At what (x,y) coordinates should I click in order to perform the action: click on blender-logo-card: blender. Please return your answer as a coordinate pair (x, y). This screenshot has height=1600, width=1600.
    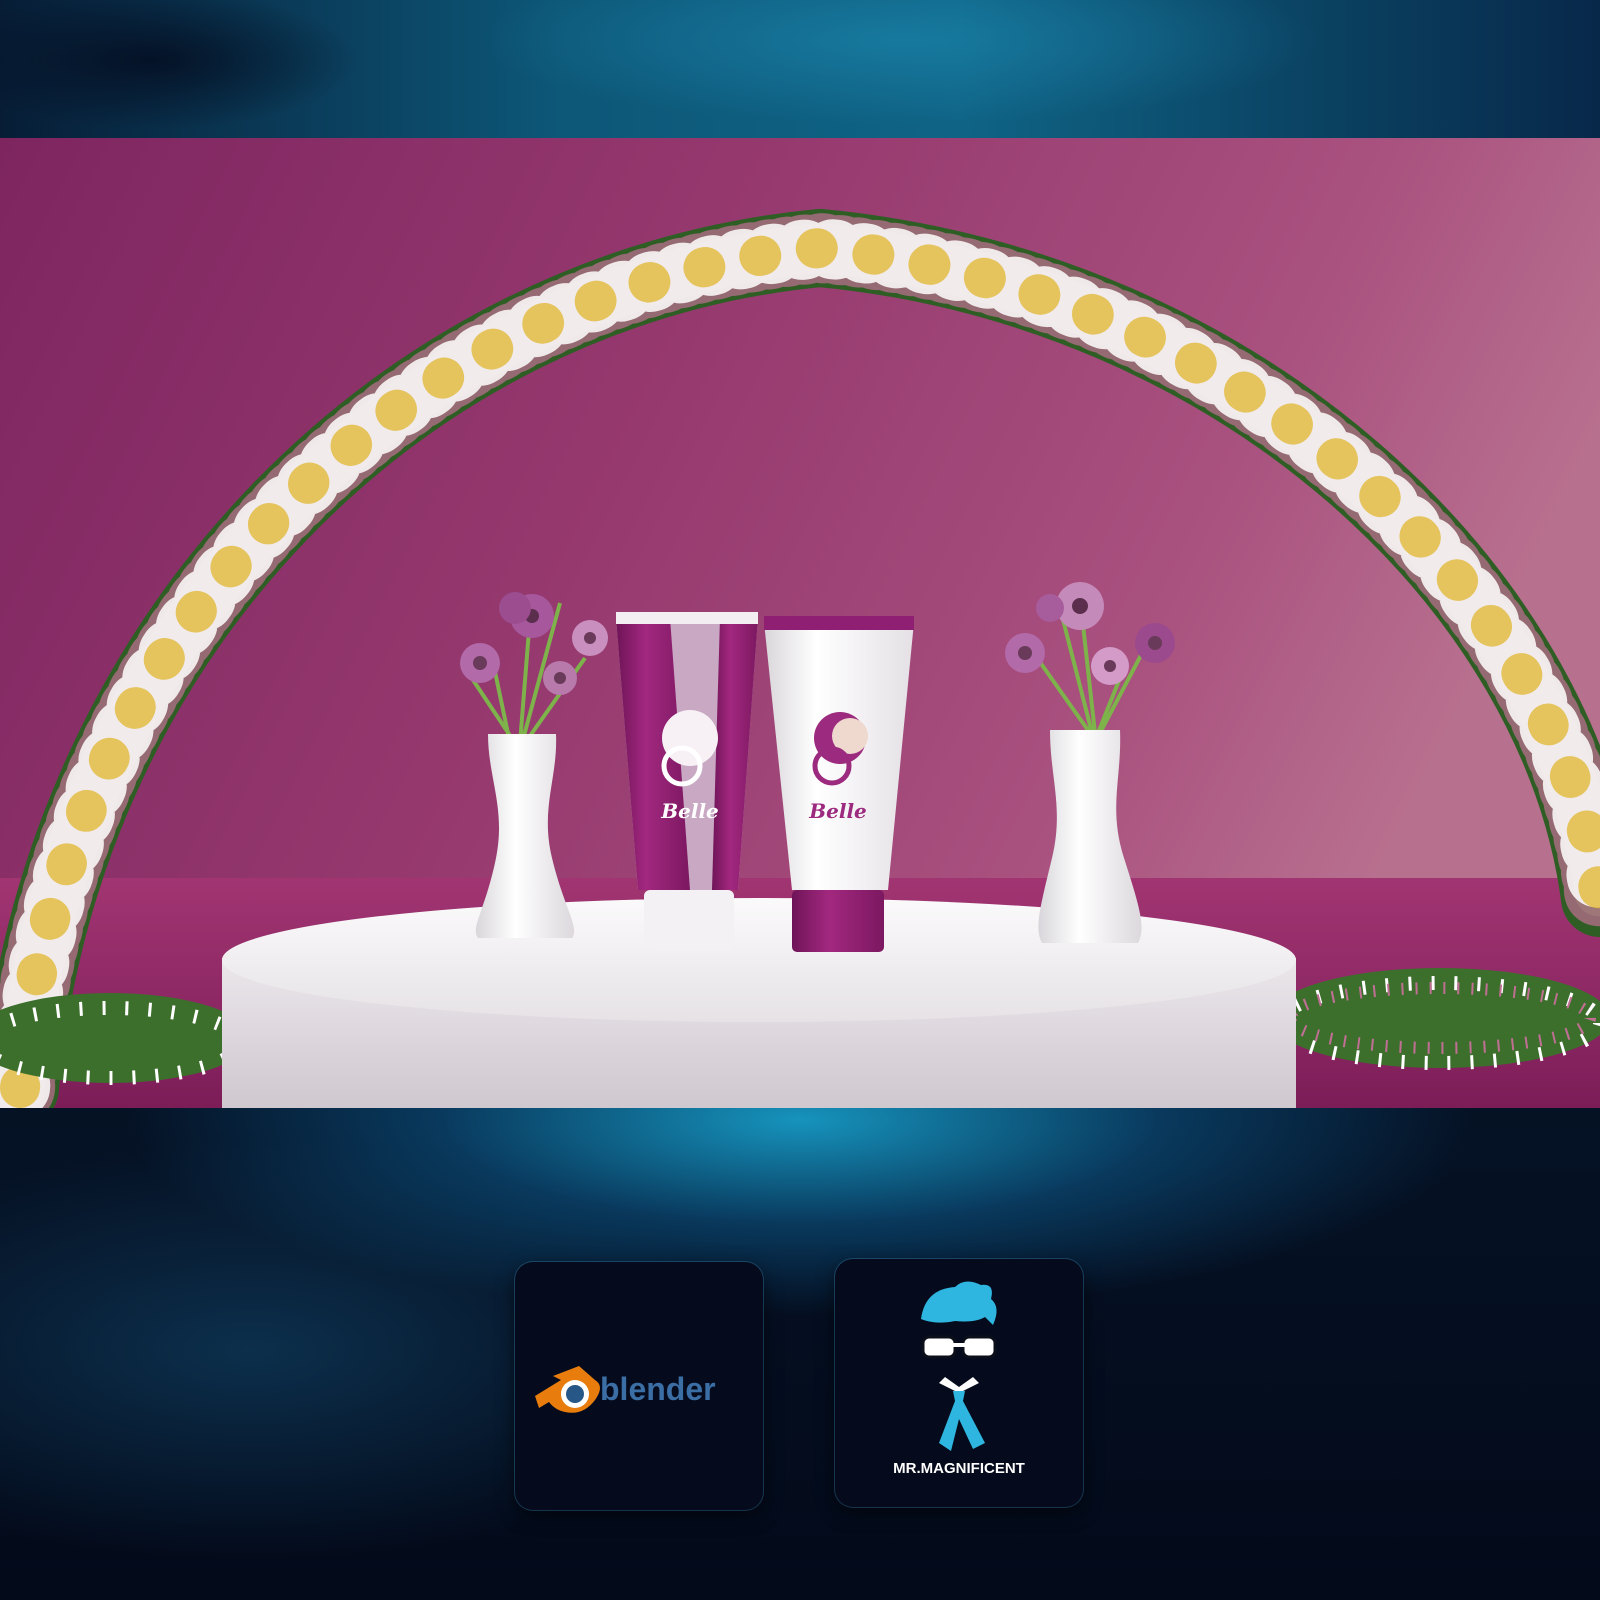
    Looking at the image, I should click on (639, 1386).